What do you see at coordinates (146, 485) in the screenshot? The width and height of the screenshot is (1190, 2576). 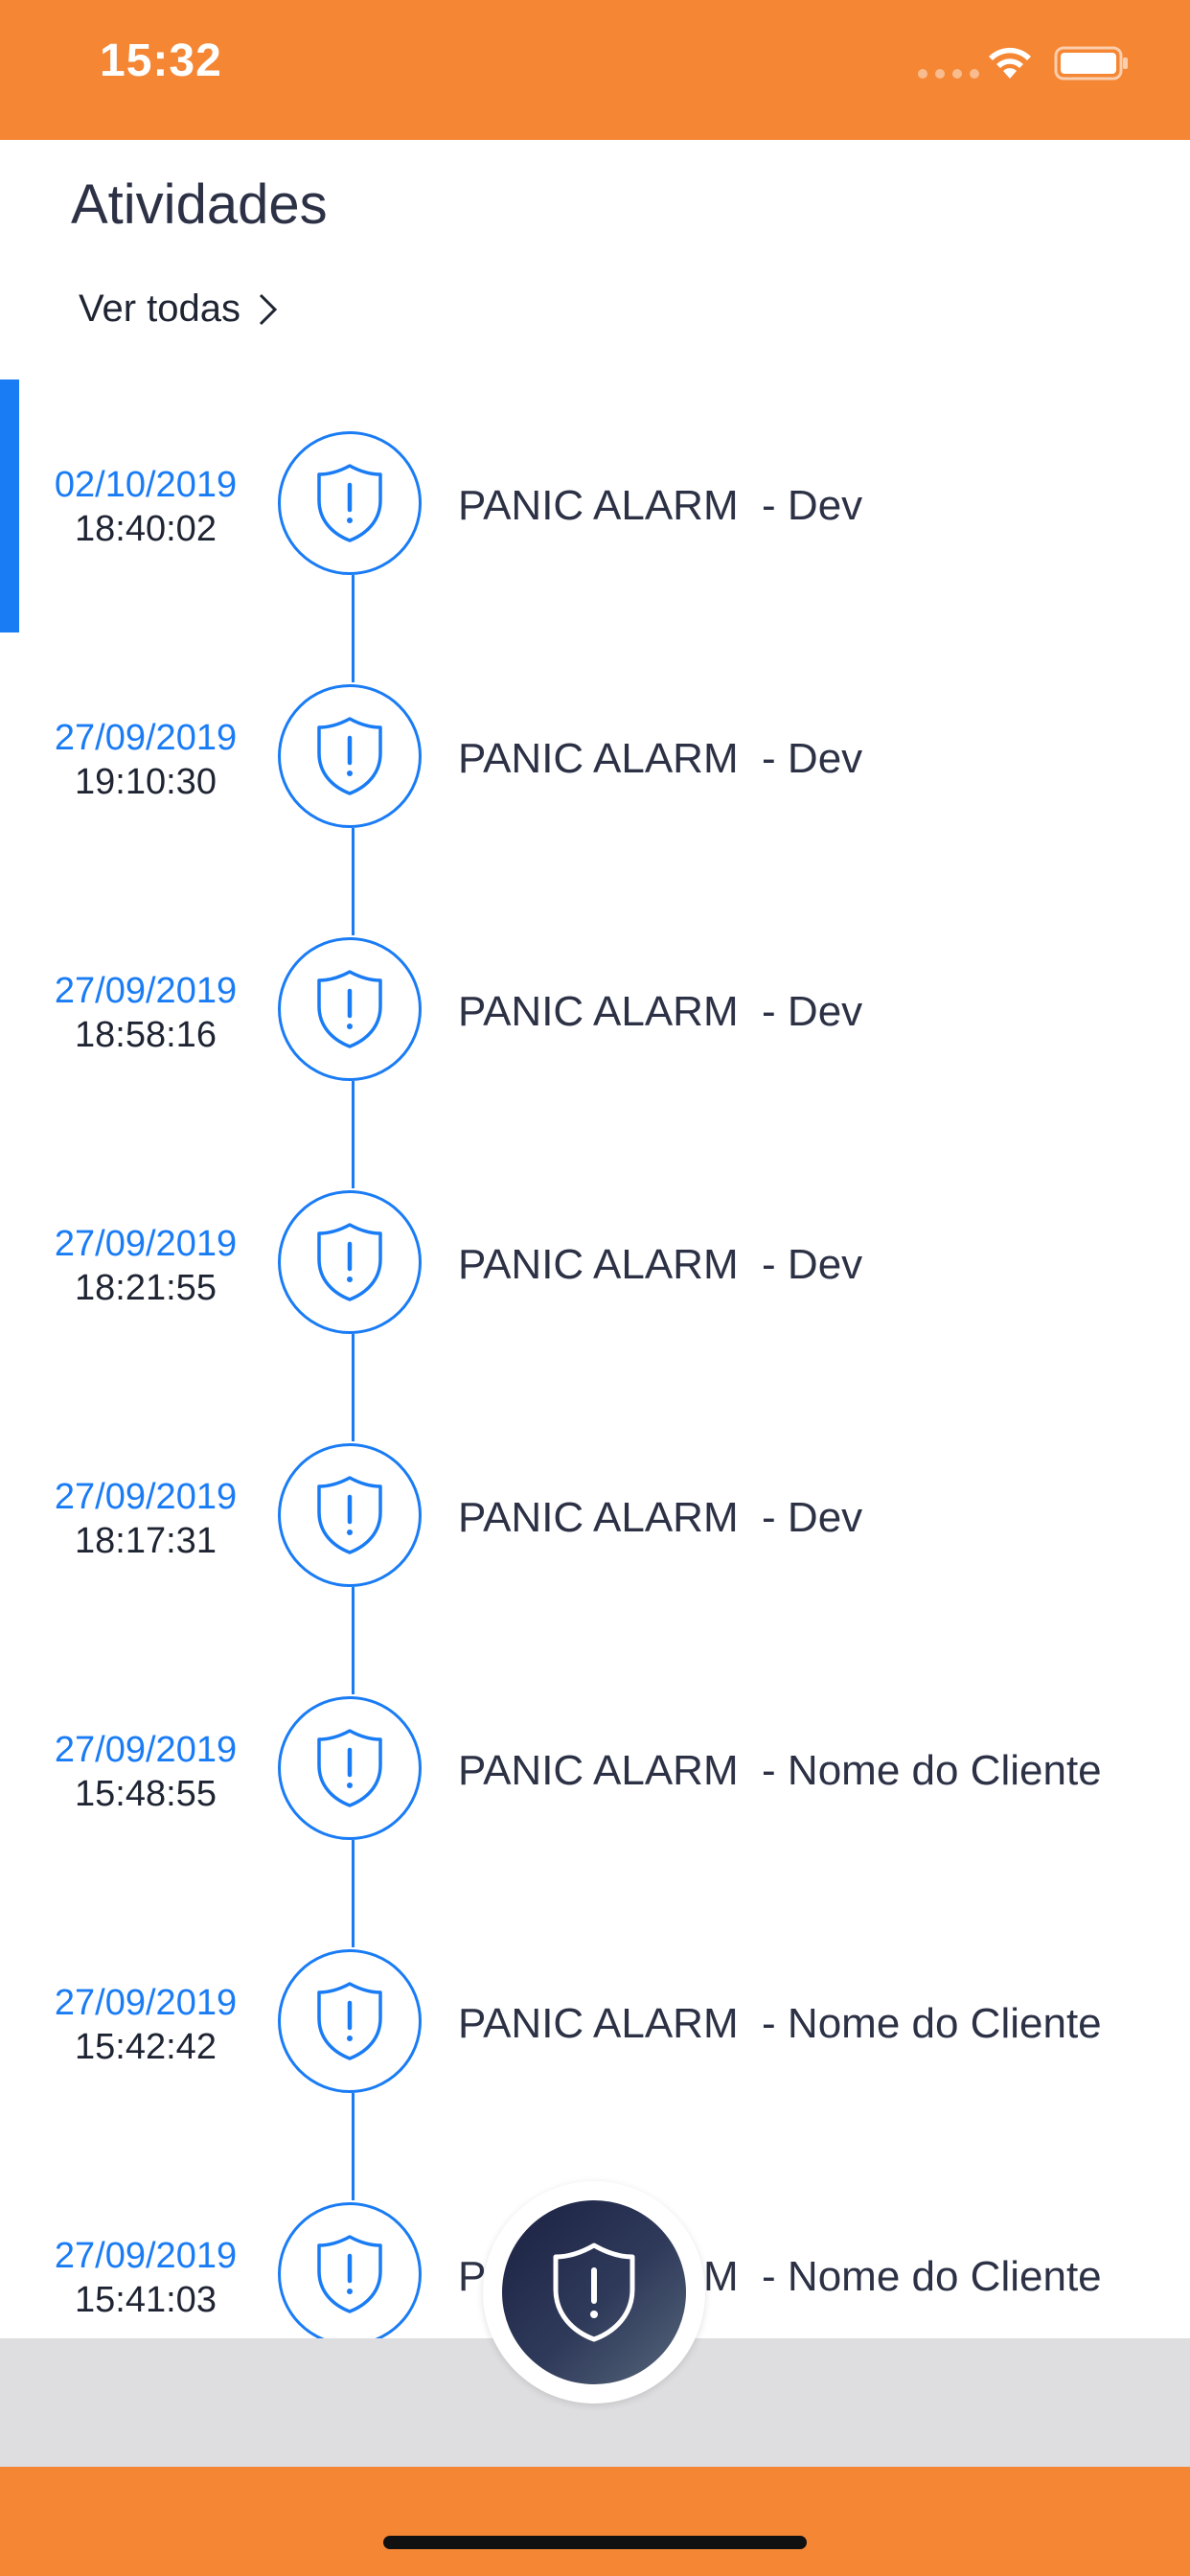 I see `activity-date: 02/10/2019` at bounding box center [146, 485].